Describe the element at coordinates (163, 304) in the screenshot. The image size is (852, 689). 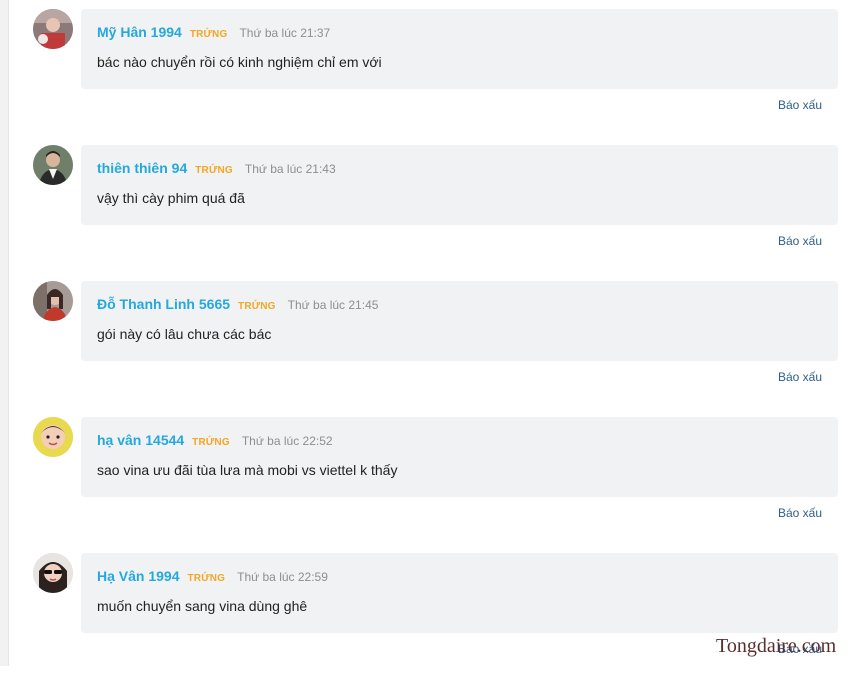
I see `username-link: Đỗ Thanh Linh 5665` at that location.